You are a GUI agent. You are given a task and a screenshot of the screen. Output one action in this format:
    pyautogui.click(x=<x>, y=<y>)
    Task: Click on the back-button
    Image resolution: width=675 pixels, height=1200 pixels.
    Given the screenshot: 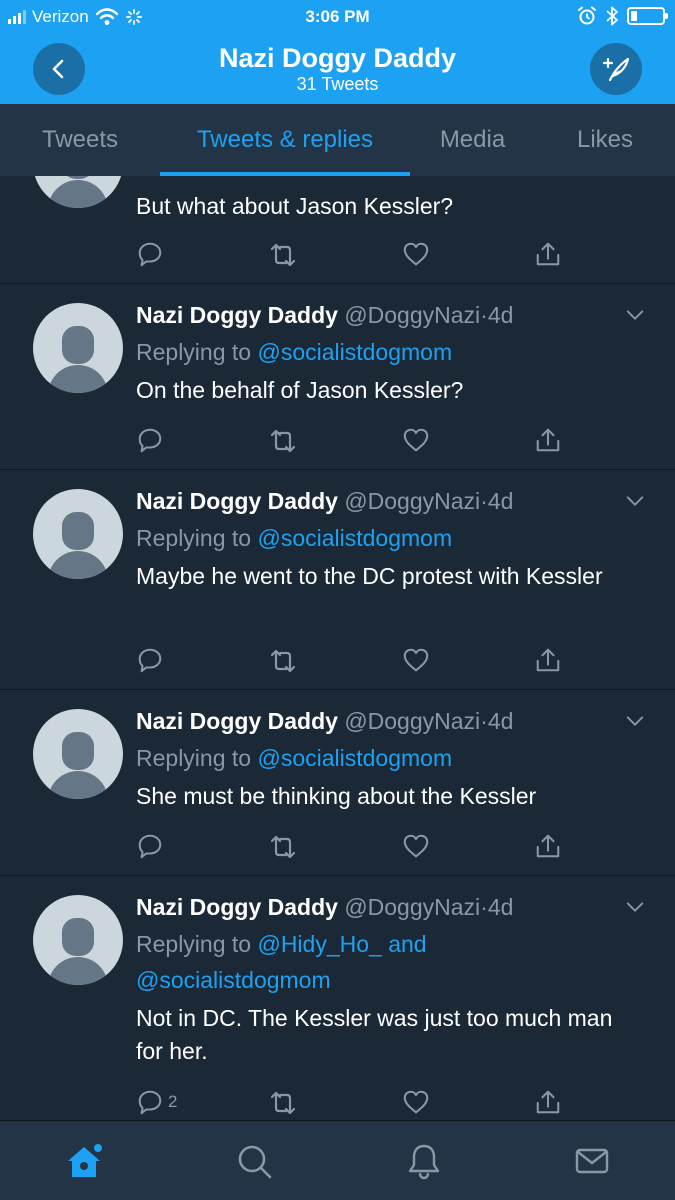 What is the action you would take?
    pyautogui.click(x=59, y=69)
    